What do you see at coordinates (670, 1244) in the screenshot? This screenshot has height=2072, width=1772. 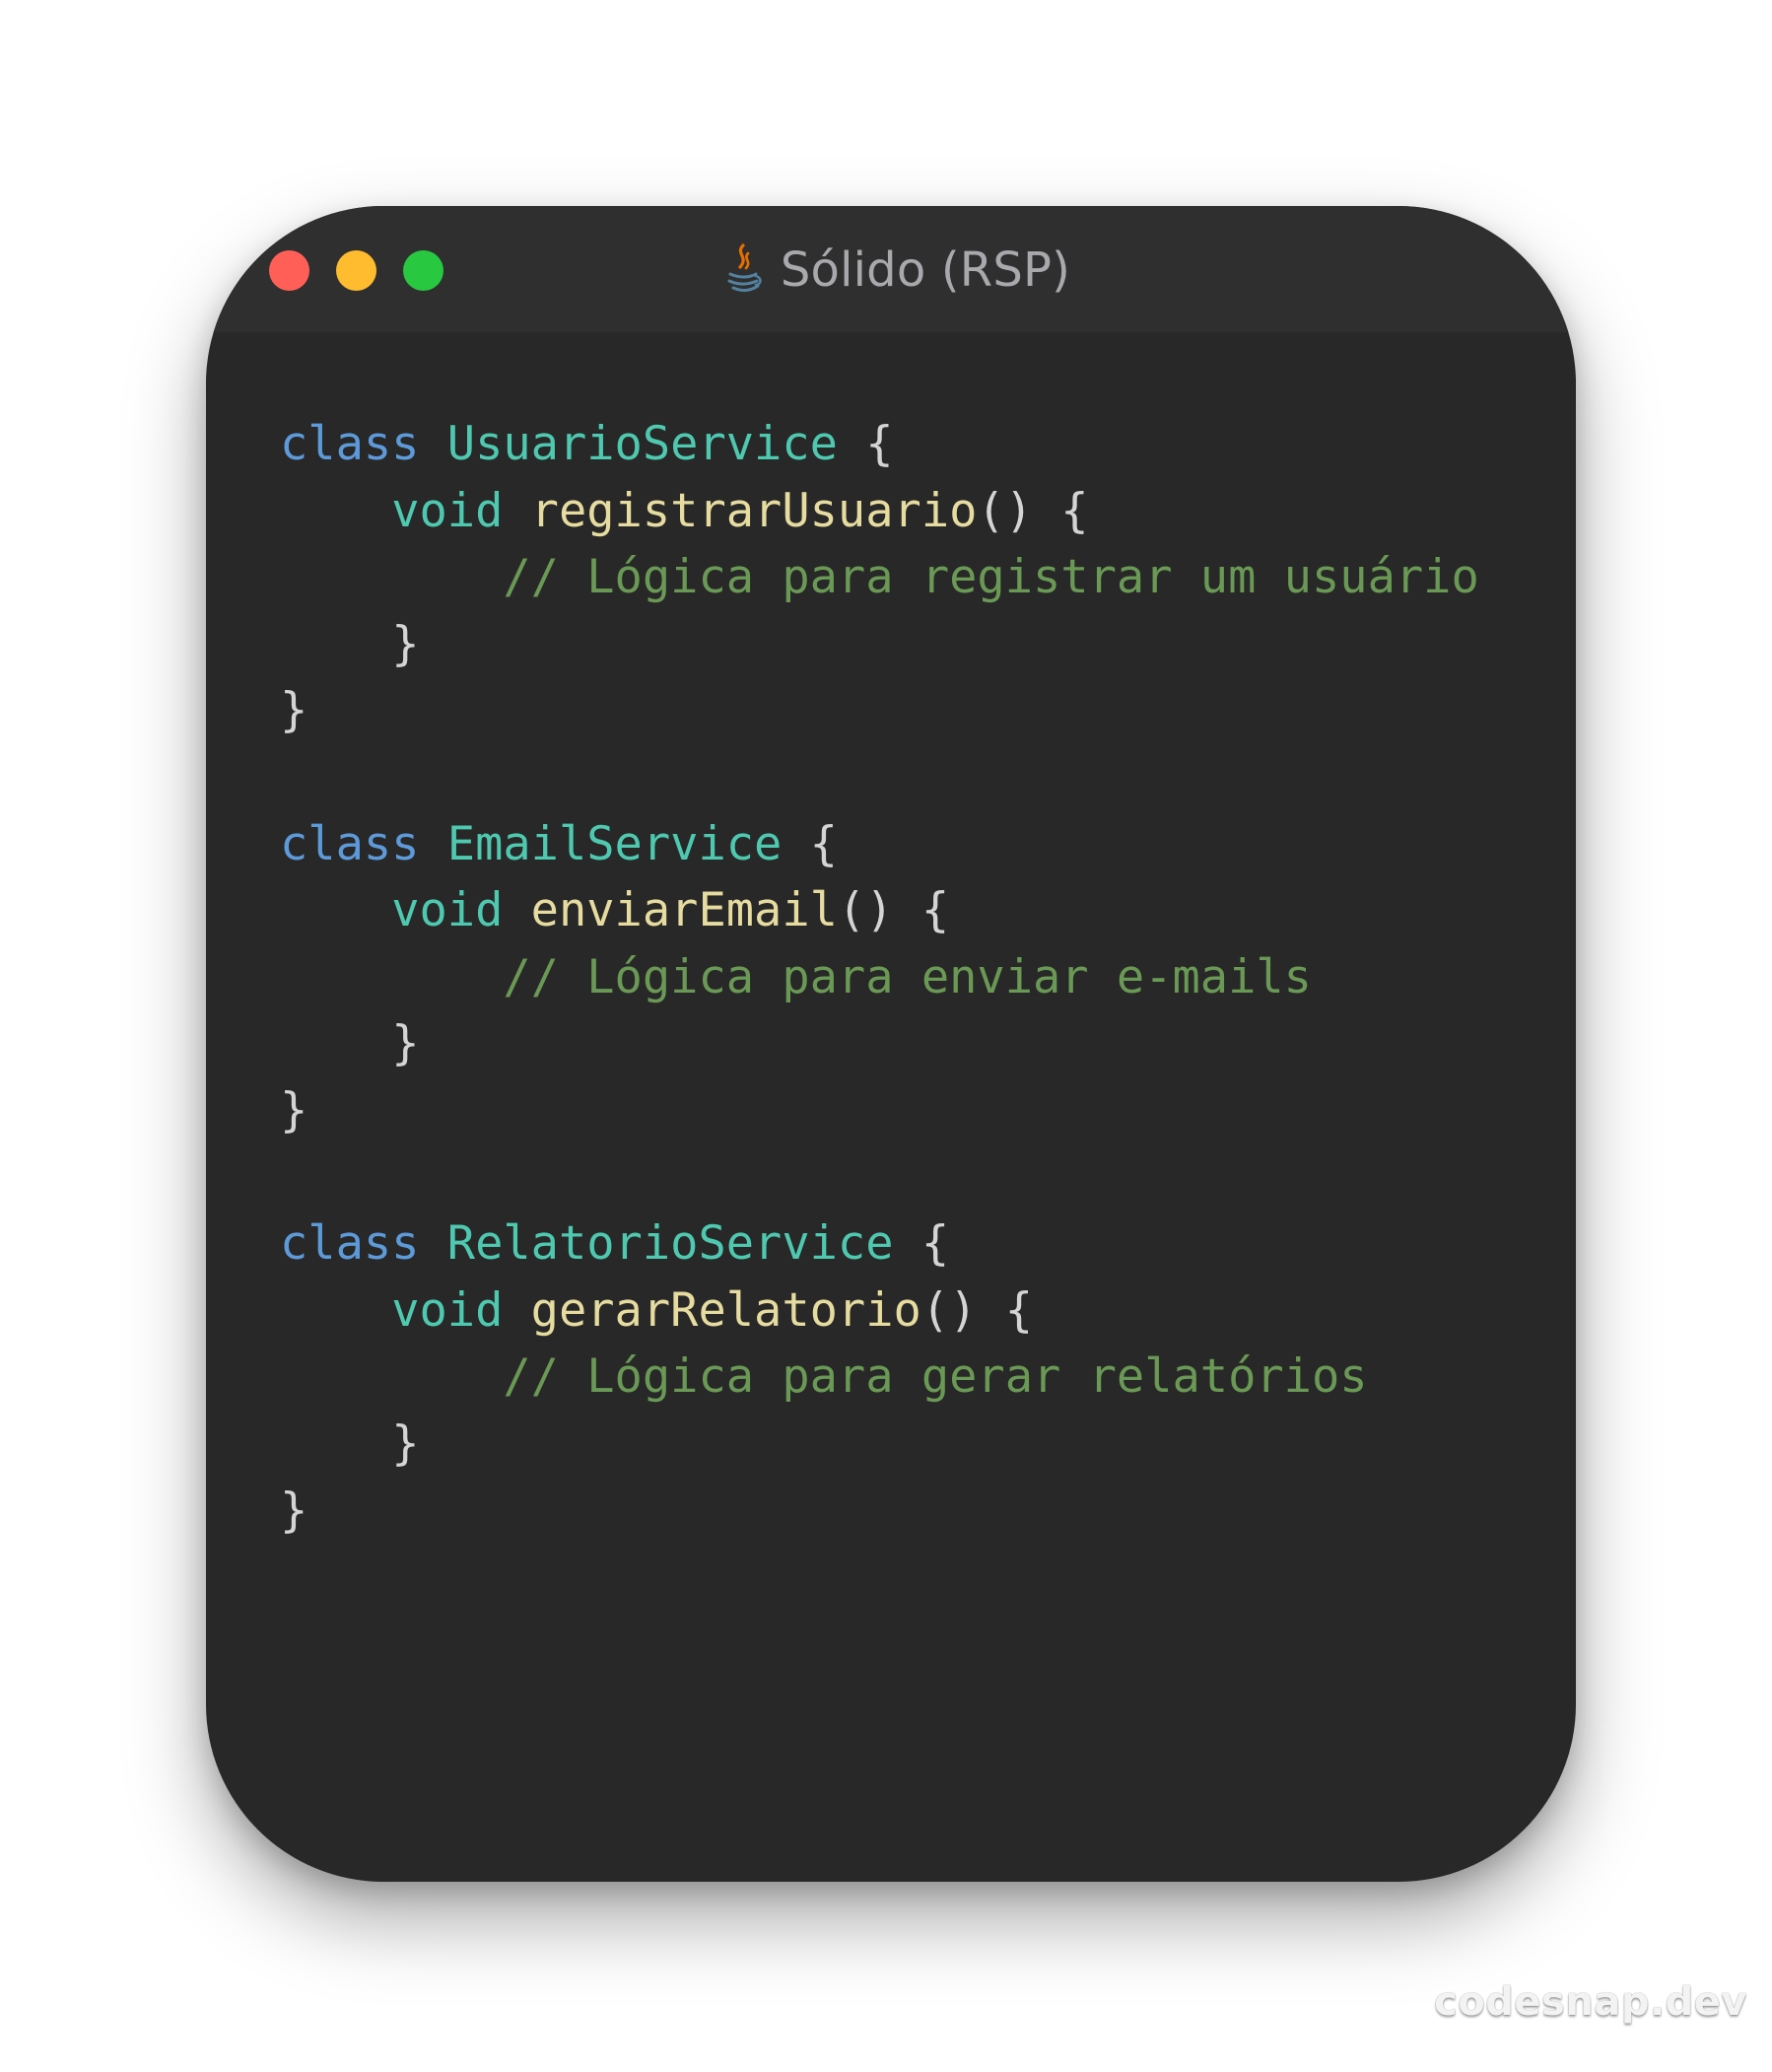 I see `code-token-class: RelatorioService` at bounding box center [670, 1244].